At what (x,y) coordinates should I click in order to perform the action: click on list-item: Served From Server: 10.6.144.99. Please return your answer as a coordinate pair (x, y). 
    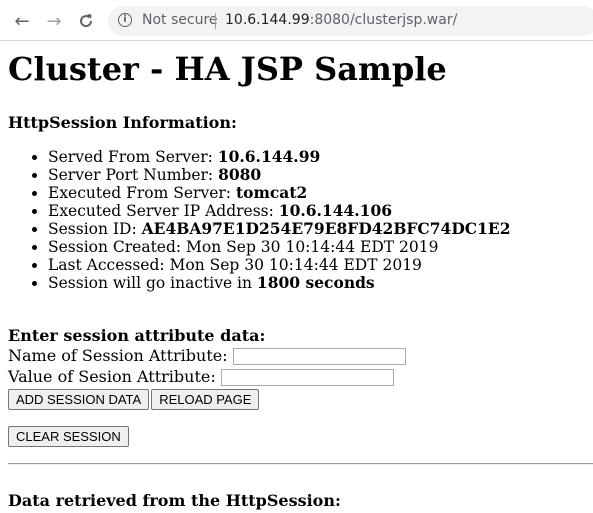
    Looking at the image, I should click on (320, 157).